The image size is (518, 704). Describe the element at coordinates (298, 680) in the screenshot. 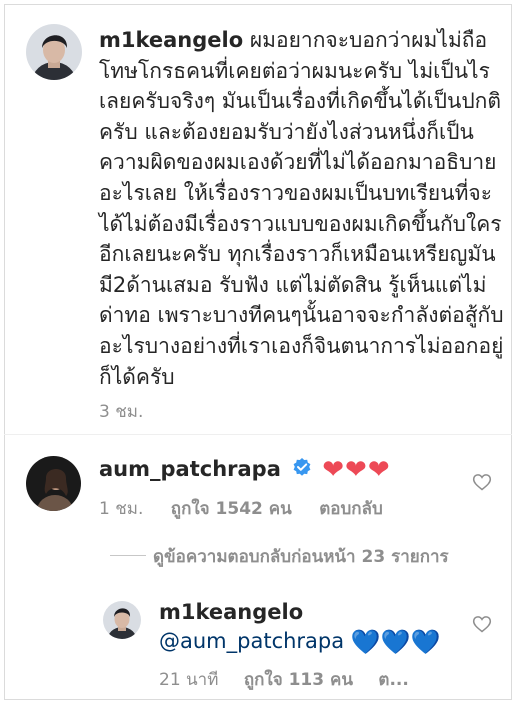

I see `reply-likes: ถูกใจ 113 คน` at that location.